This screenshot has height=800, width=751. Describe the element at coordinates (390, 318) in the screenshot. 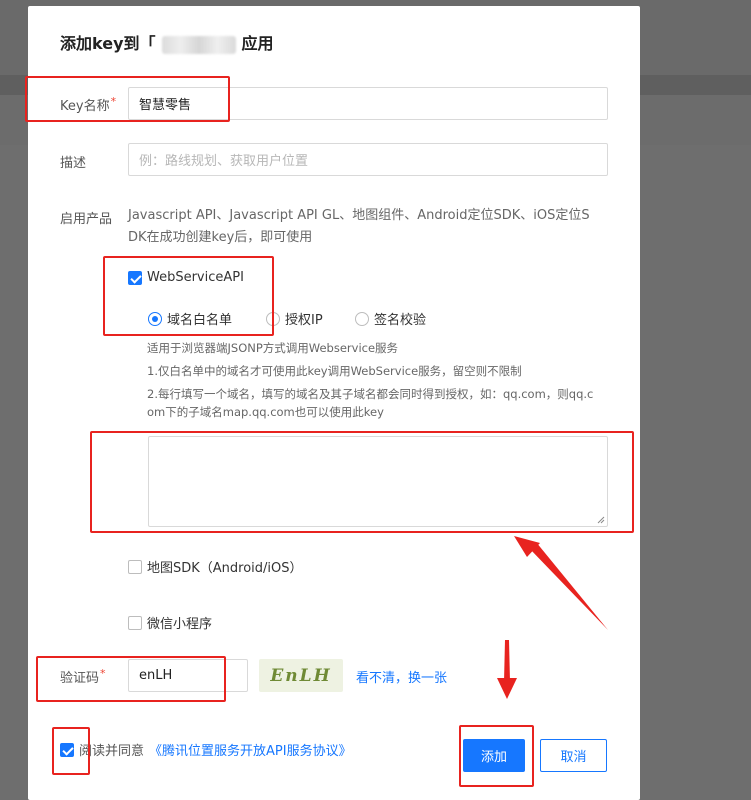

I see `radio-signature-check: 签名校验` at that location.